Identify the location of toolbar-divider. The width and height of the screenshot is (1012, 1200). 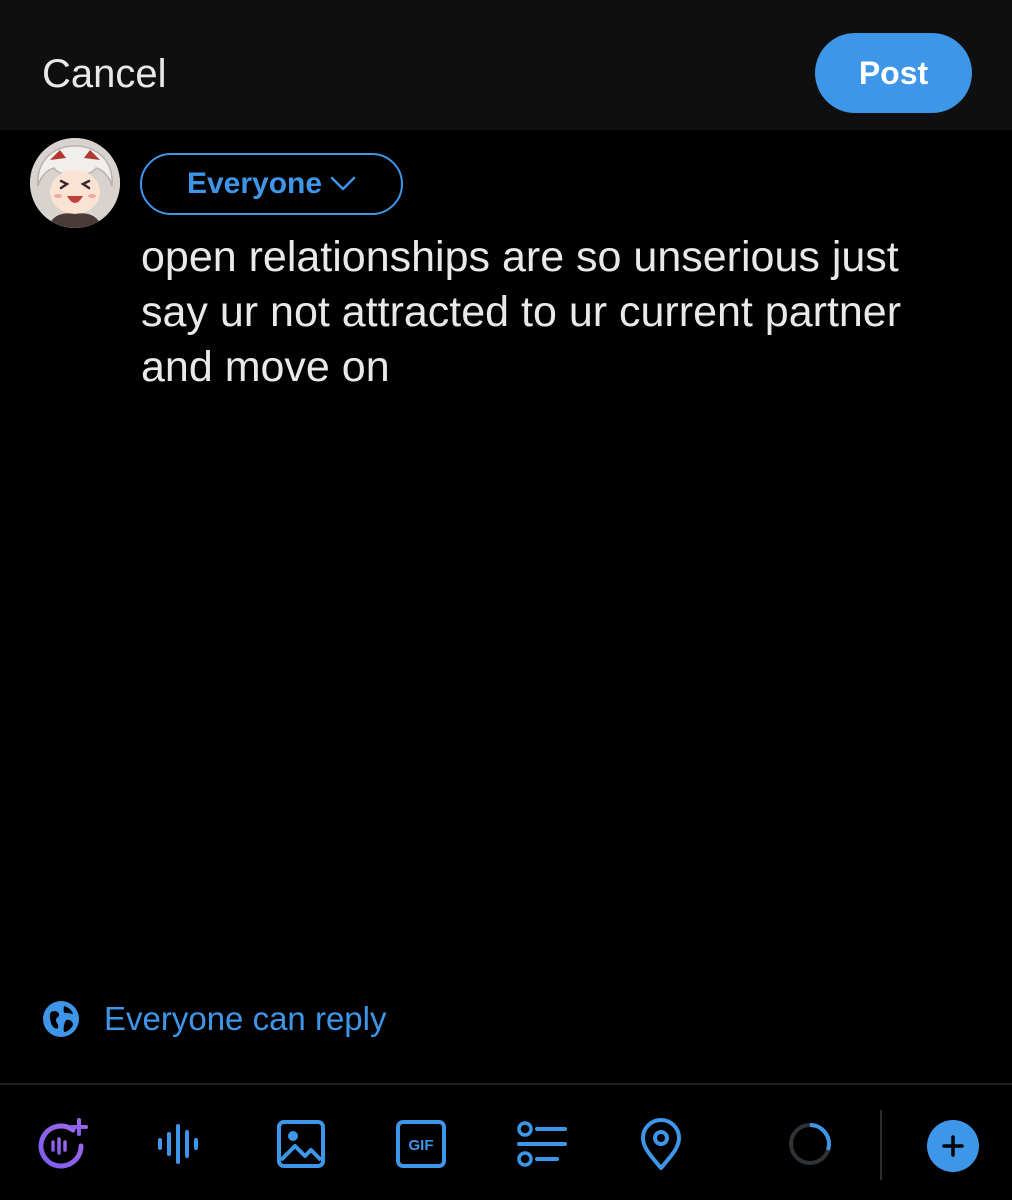
(506, 1084).